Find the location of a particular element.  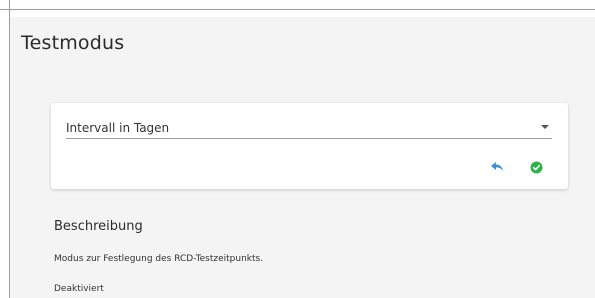

undo-icon is located at coordinates (497, 166).